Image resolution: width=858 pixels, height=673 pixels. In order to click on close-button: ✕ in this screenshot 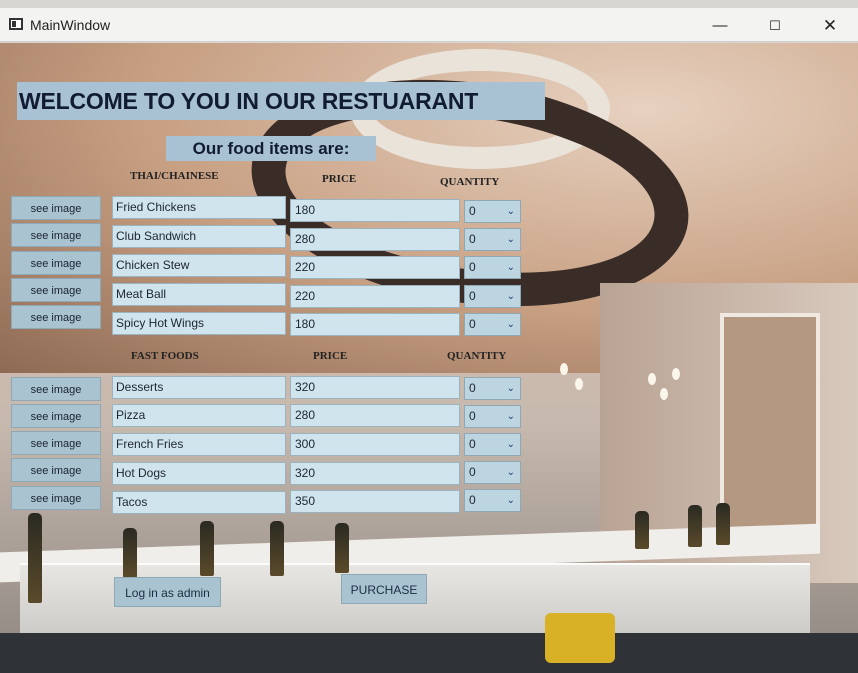, I will do `click(830, 26)`.